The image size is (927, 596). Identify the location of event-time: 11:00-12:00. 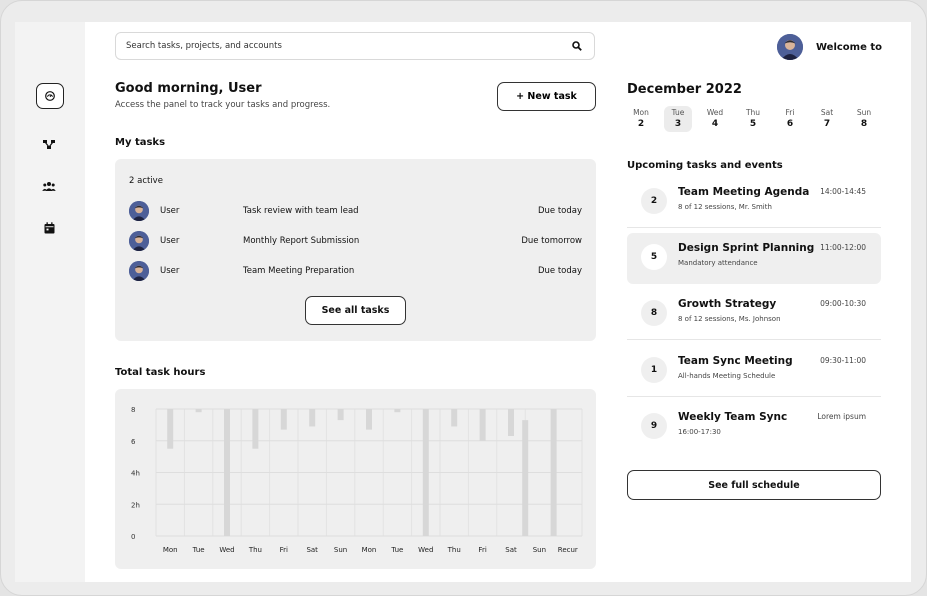
(843, 247).